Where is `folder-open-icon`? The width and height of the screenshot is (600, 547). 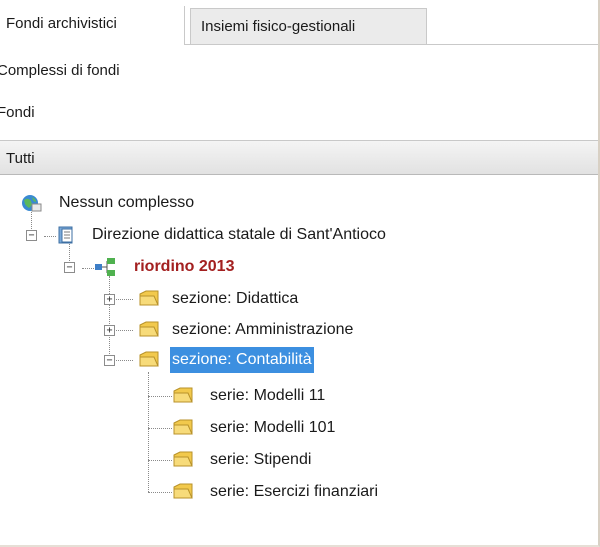 folder-open-icon is located at coordinates (149, 359).